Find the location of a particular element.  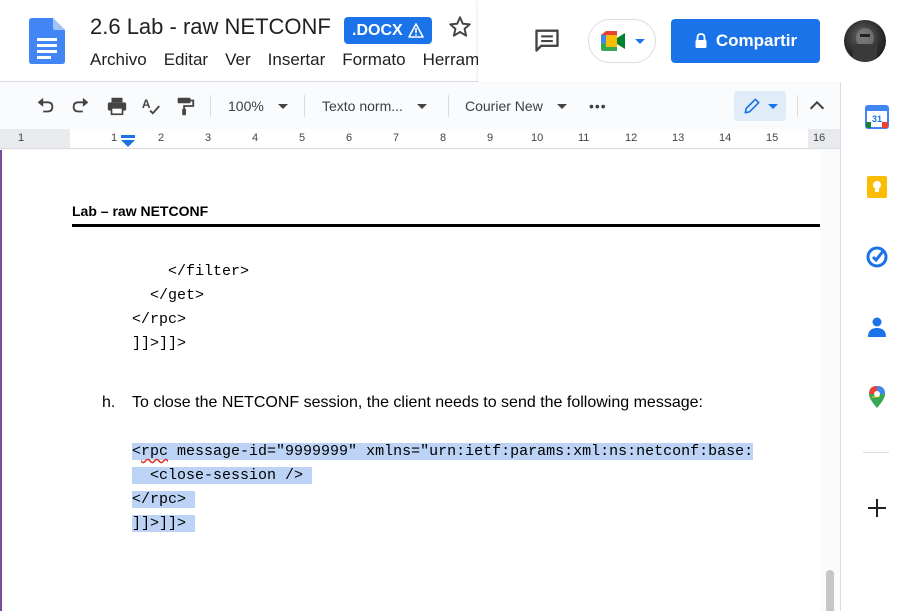

ruler-left-margin is located at coordinates (35, 138).